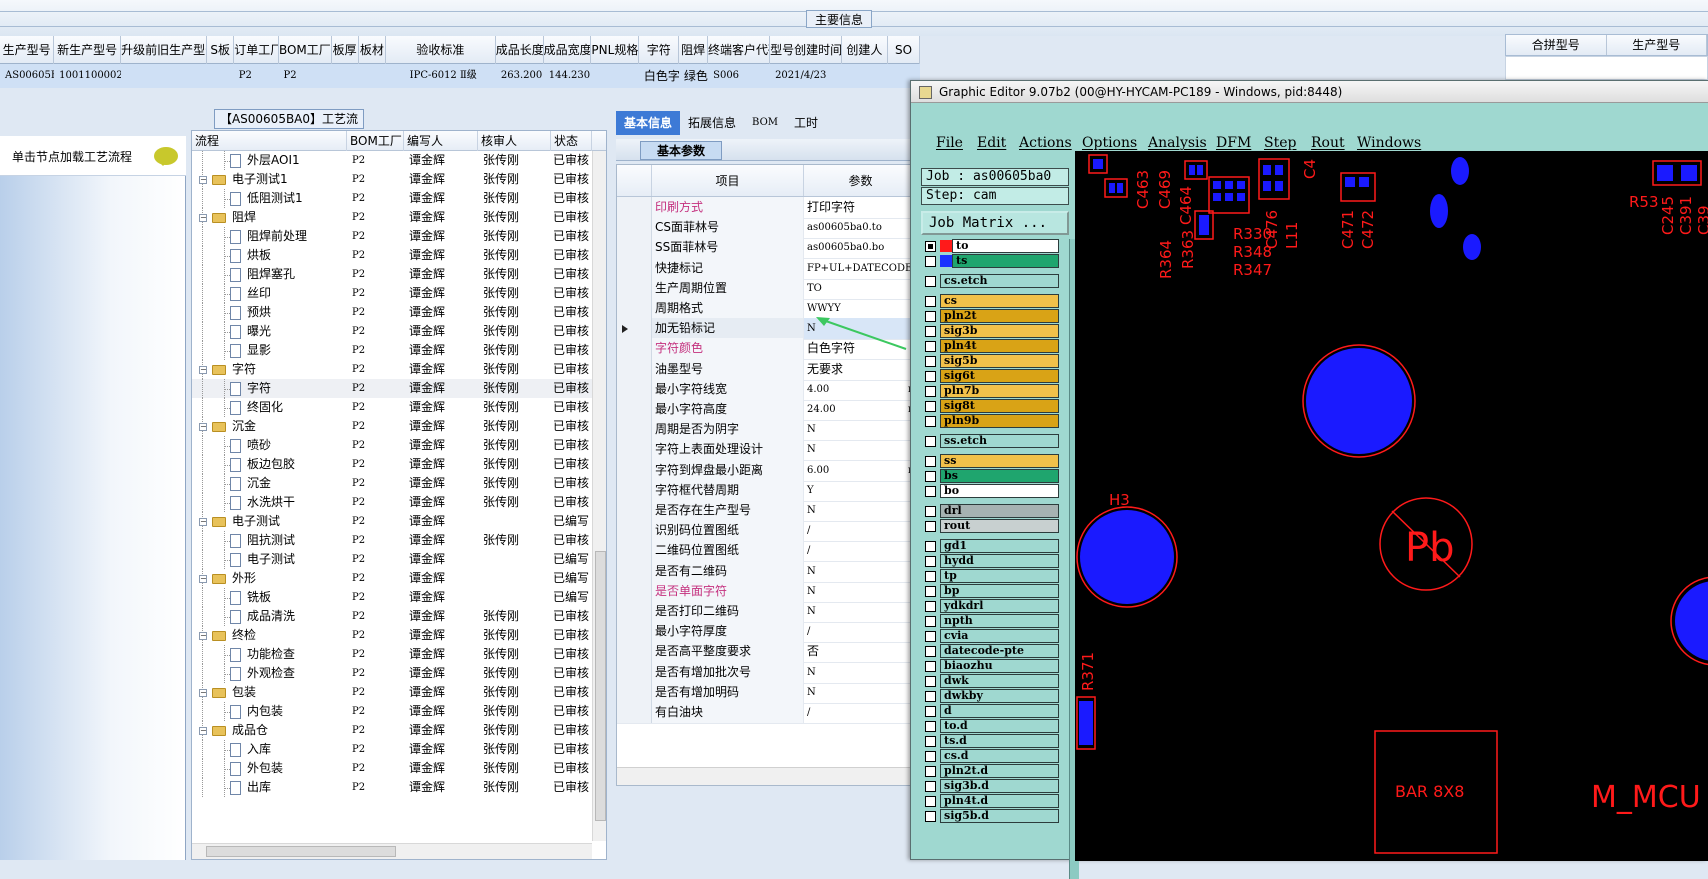 Image resolution: width=1708 pixels, height=879 pixels. Describe the element at coordinates (269, 711) in the screenshot. I see `flow-node: 内包装` at that location.